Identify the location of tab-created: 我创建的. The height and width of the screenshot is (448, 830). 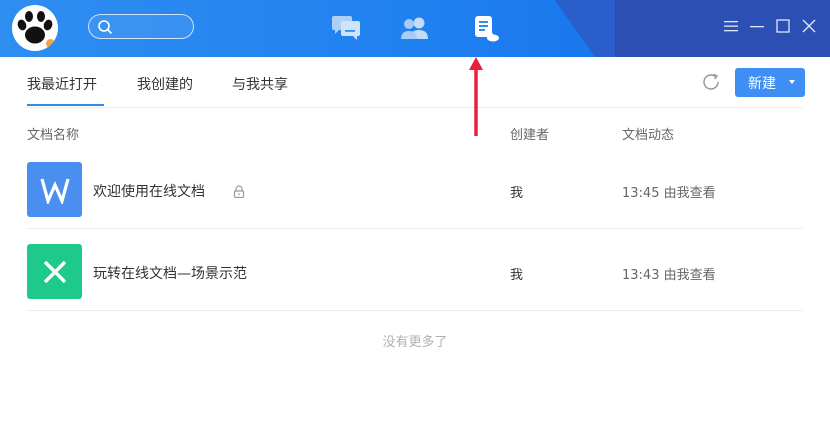
(165, 84).